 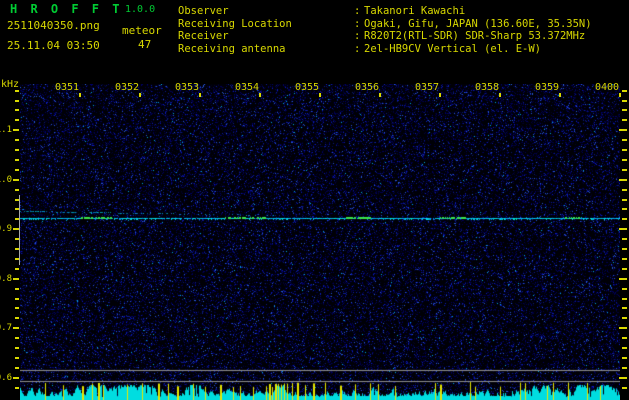 What do you see at coordinates (607, 87) in the screenshot?
I see `time-axis-label: 0400` at bounding box center [607, 87].